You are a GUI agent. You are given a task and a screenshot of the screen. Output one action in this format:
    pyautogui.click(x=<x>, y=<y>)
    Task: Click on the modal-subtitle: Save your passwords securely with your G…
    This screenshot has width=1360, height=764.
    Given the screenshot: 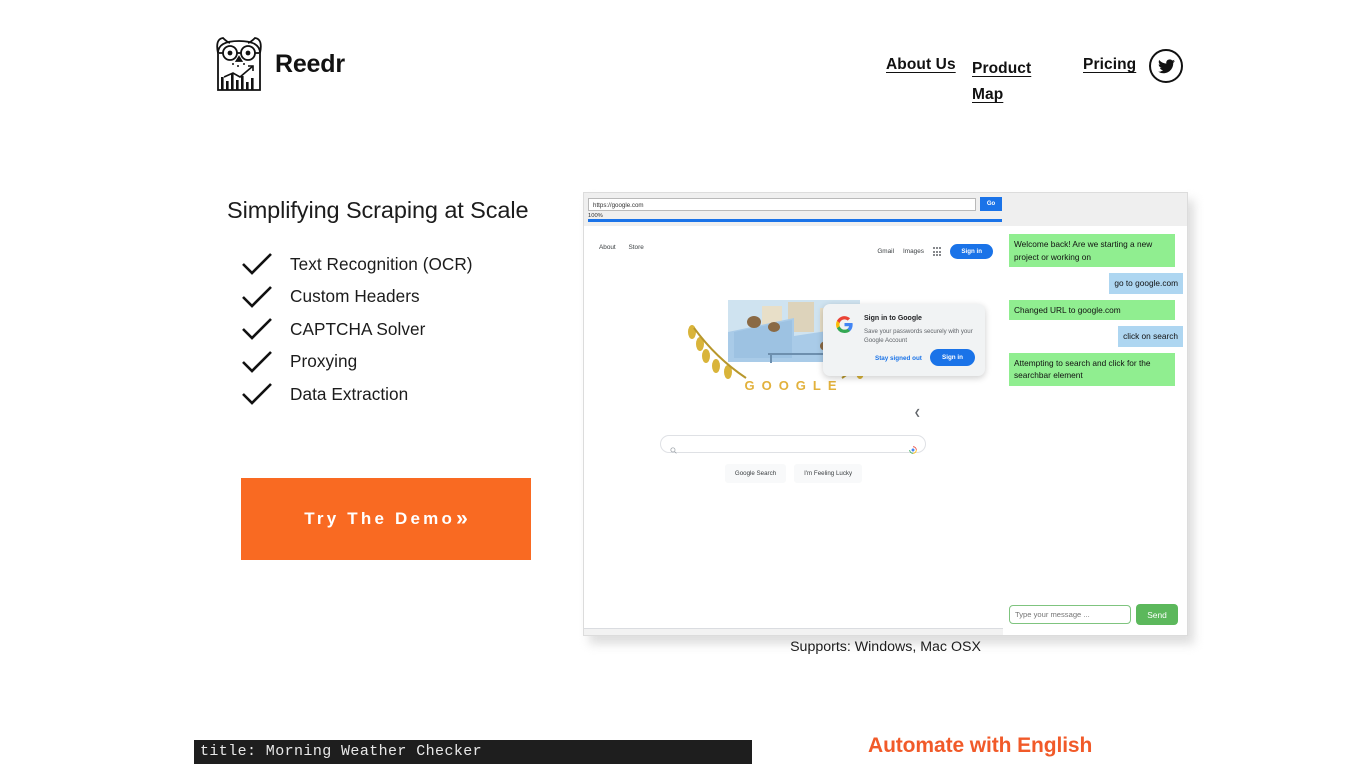 What is the action you would take?
    pyautogui.click(x=918, y=336)
    